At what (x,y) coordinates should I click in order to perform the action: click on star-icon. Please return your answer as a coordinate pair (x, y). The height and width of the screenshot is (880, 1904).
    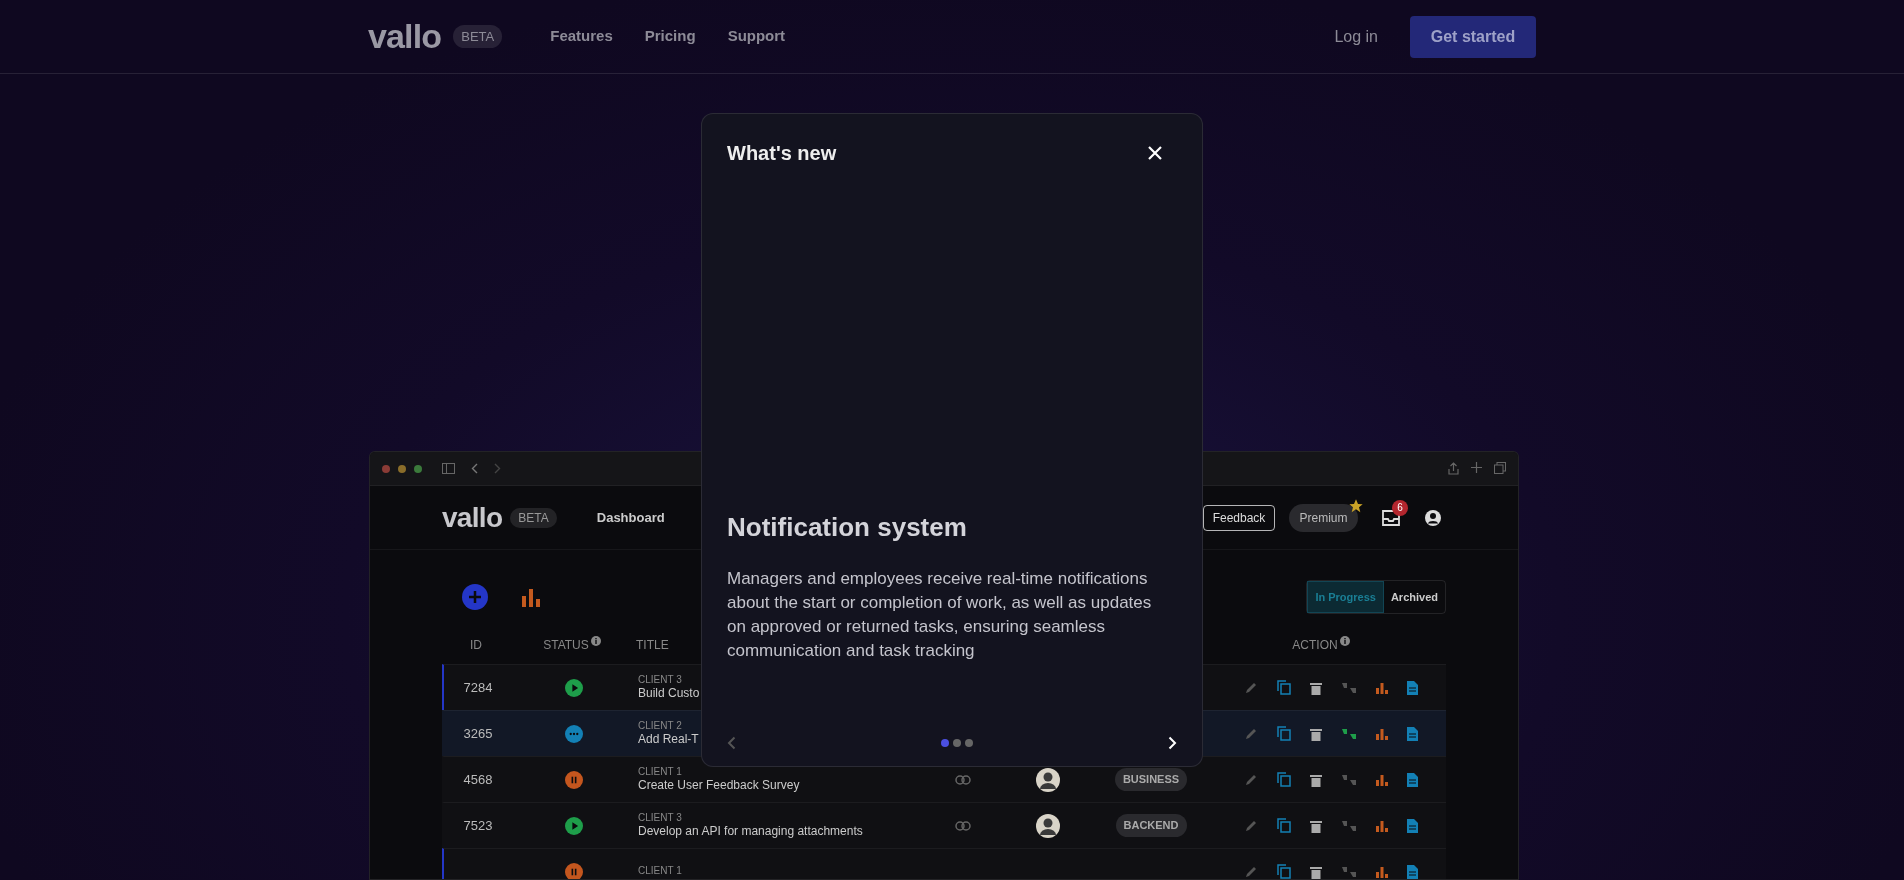
    Looking at the image, I should click on (1356, 505).